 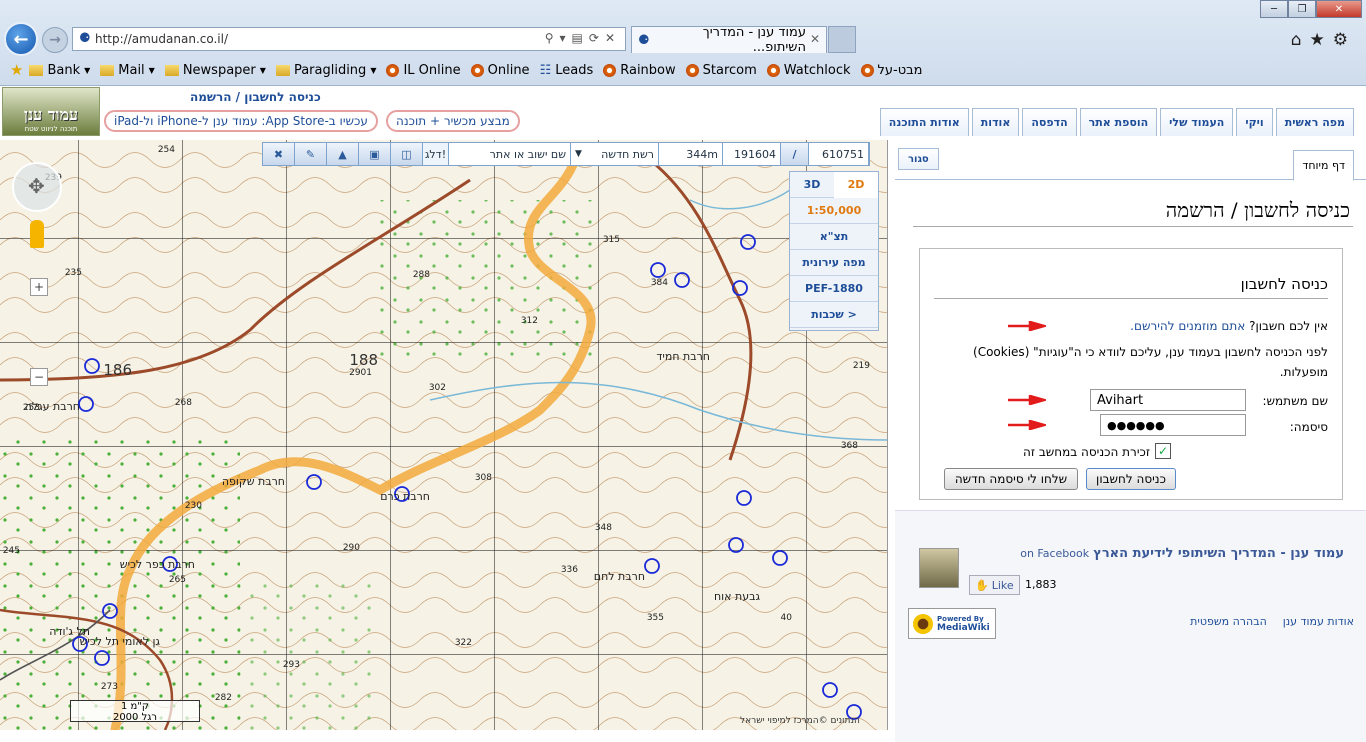 I want to click on street-view-pegman-icon, so click(x=37, y=234).